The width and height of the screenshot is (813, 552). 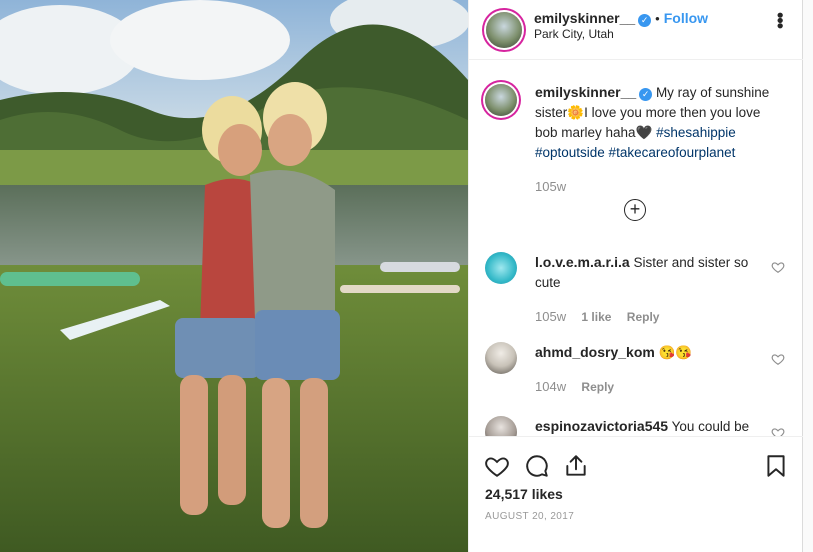 I want to click on author-line: emilyskinner__ ✓ • Follow, so click(x=621, y=18).